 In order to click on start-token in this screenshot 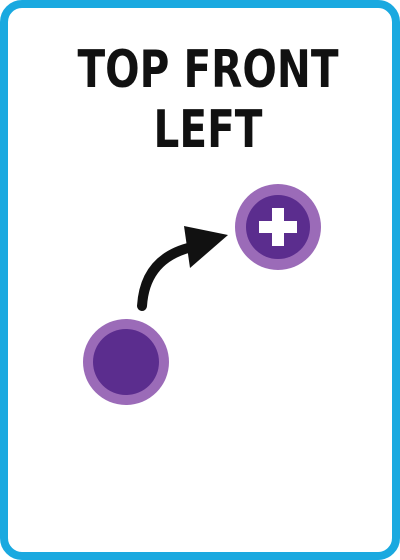, I will do `click(126, 362)`.